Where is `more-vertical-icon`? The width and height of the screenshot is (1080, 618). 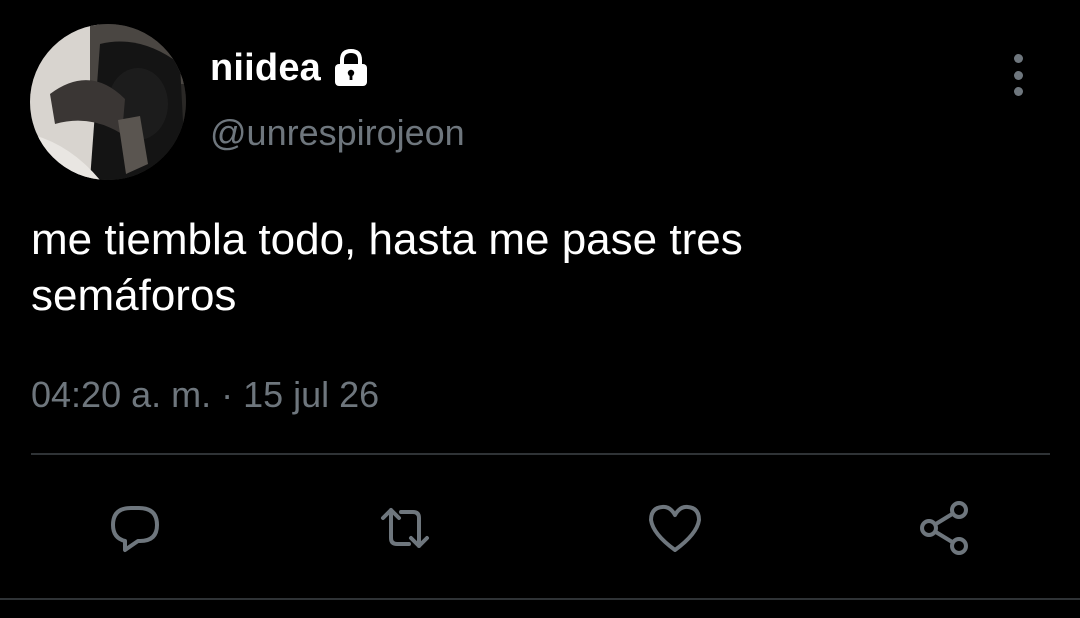 more-vertical-icon is located at coordinates (1018, 58).